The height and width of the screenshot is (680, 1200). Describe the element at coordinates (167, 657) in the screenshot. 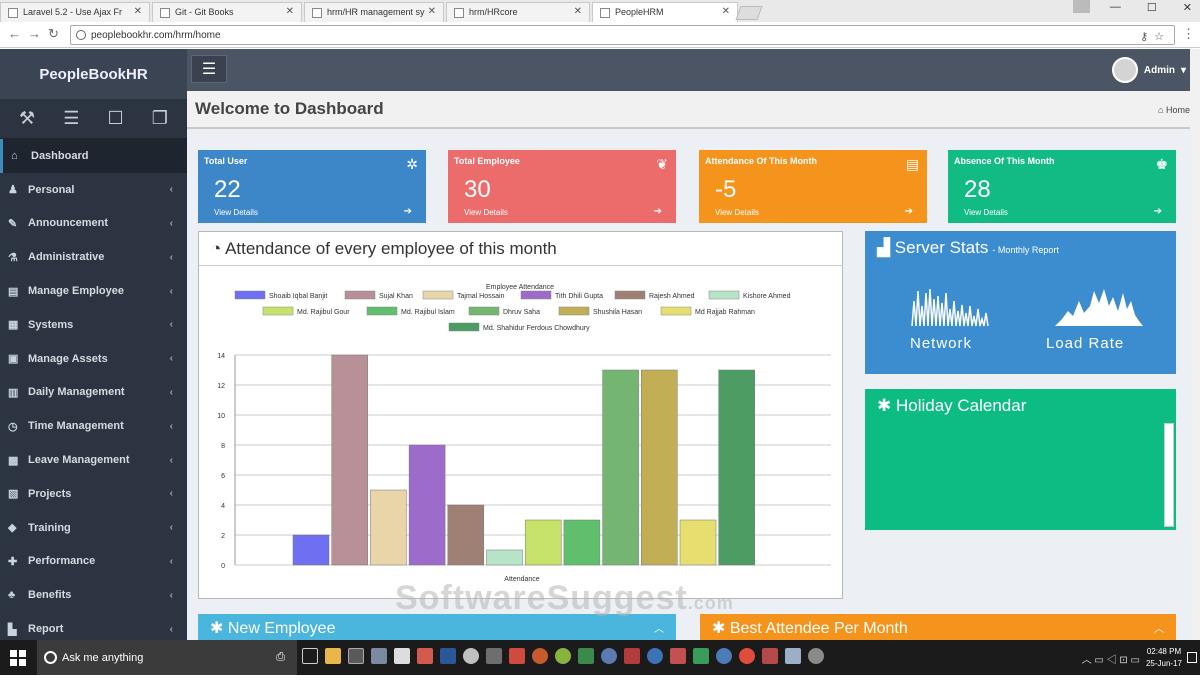

I see `cortana-search: Ask me anything ⎙` at that location.